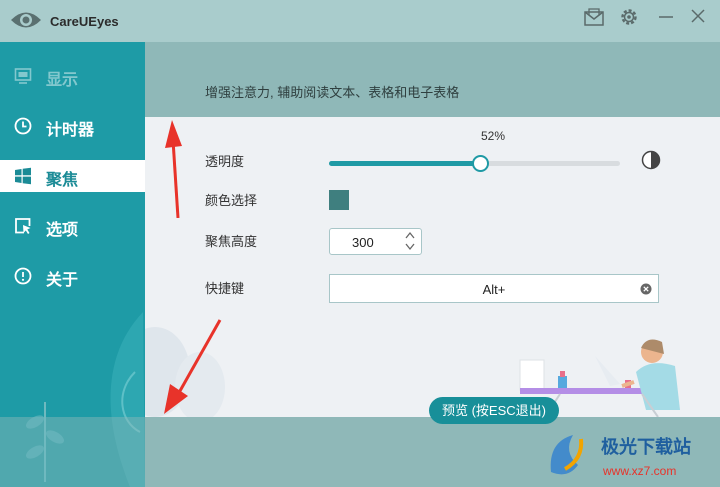  I want to click on color-swatch, so click(339, 200).